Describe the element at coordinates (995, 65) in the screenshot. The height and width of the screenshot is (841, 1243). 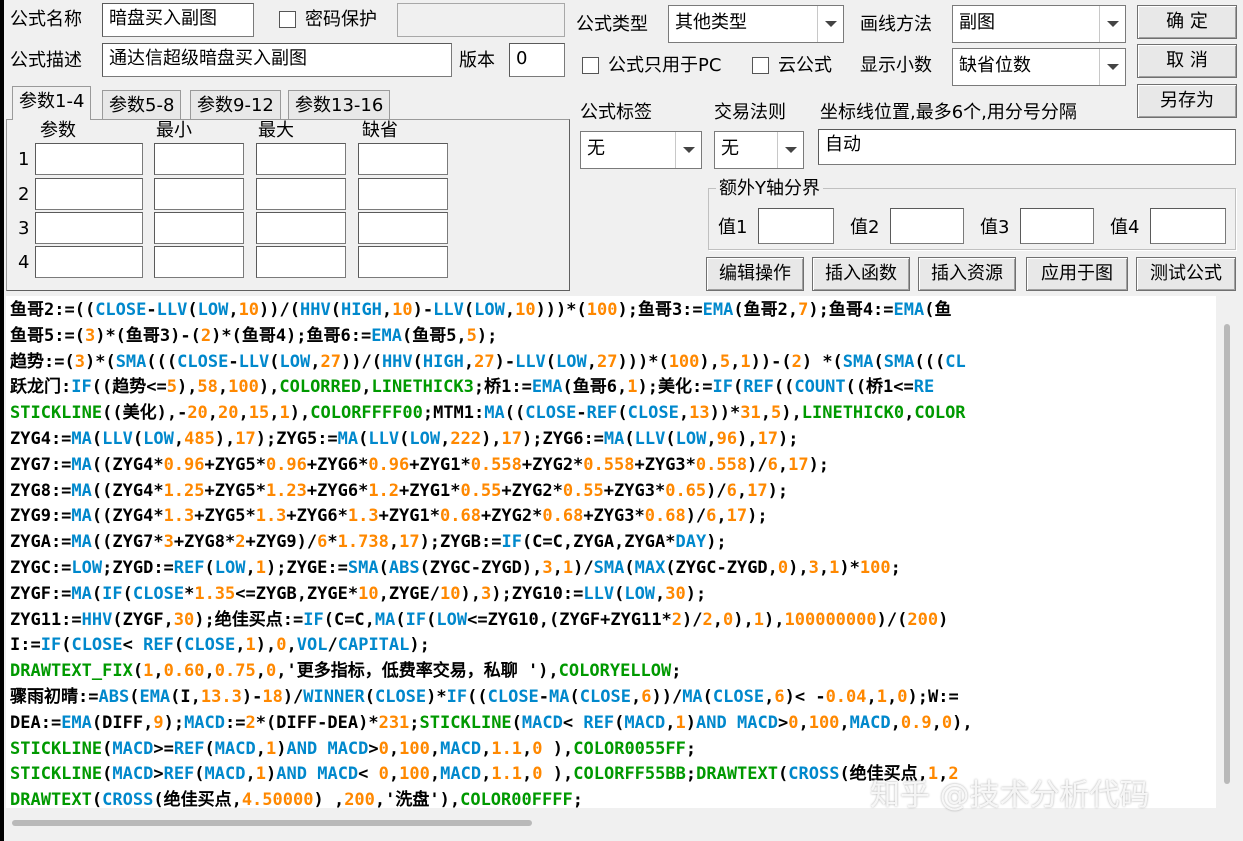
I see `show-decimals-value: 缺省位数` at that location.